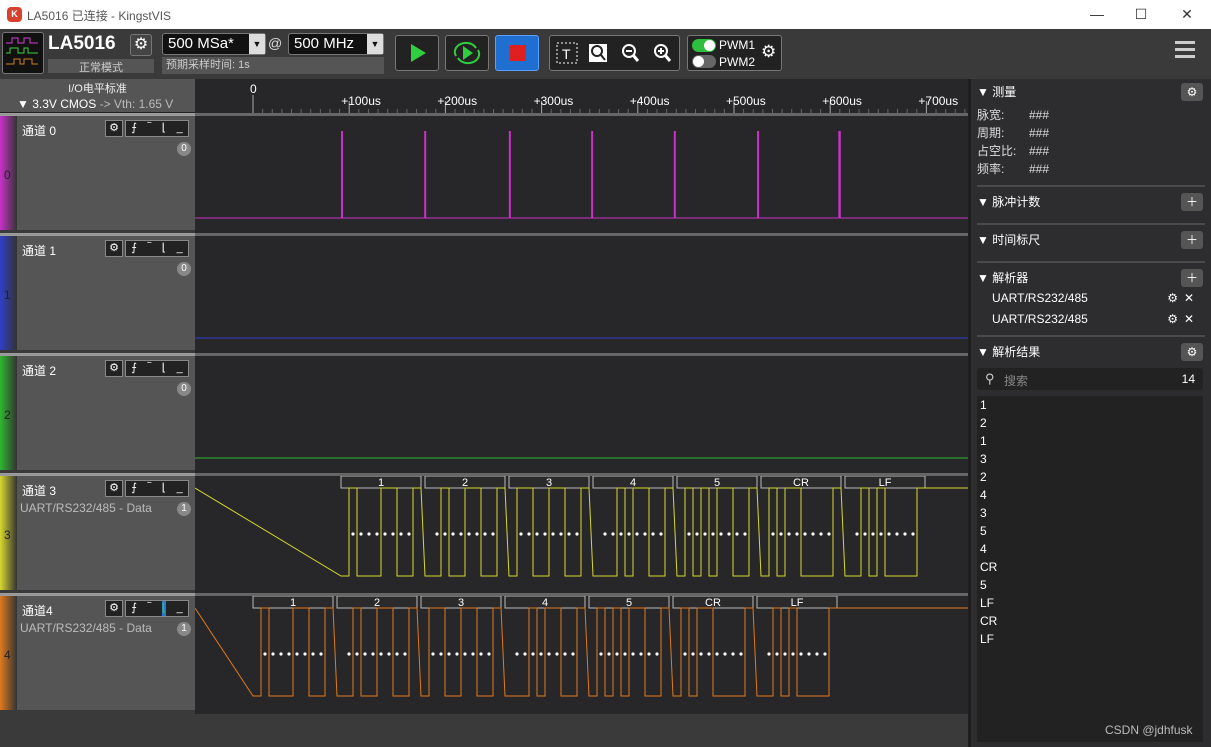  Describe the element at coordinates (1097, 14) in the screenshot. I see `minimize-button: —` at that location.